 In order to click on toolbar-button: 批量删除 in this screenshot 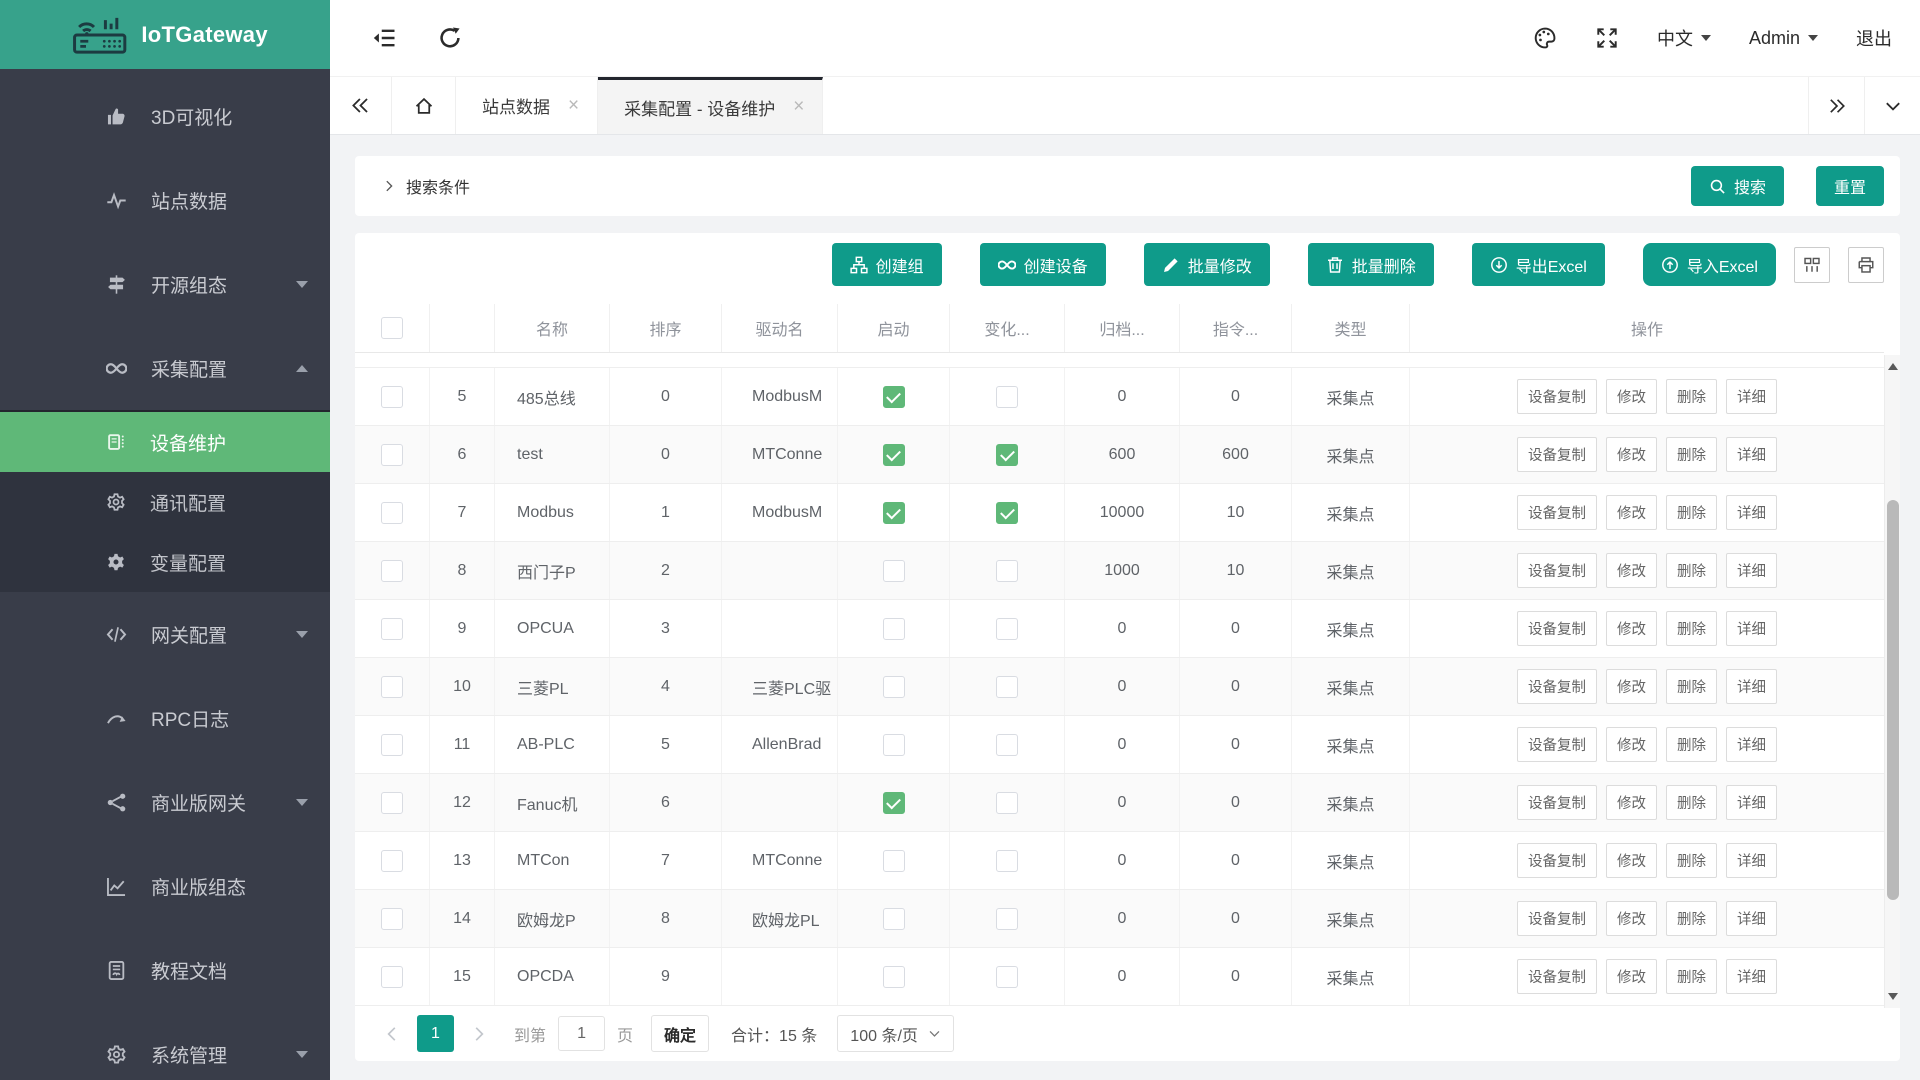, I will do `click(1370, 264)`.